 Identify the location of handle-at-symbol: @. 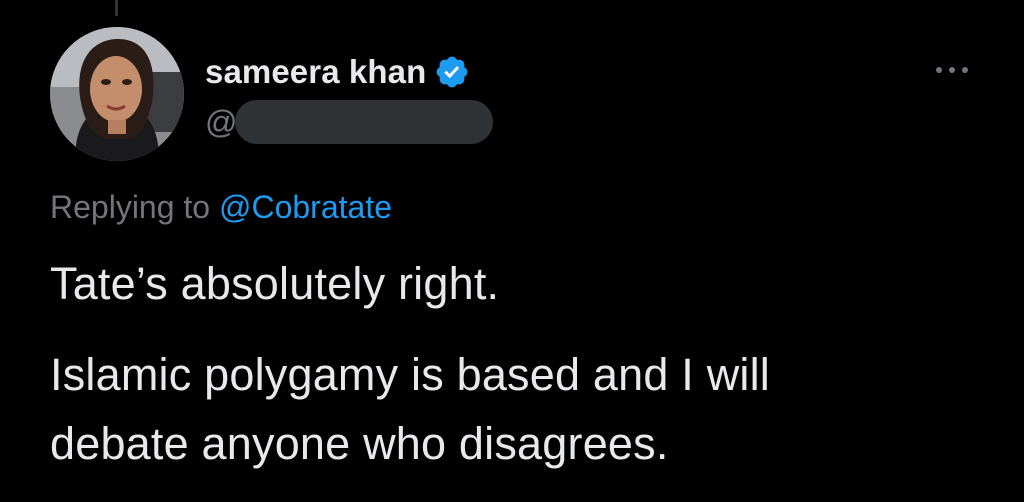
(221, 122).